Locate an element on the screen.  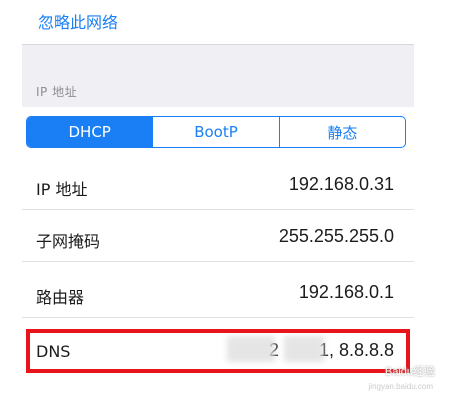
subnet-mask-value: 255.255.255.0 is located at coordinates (336, 236).